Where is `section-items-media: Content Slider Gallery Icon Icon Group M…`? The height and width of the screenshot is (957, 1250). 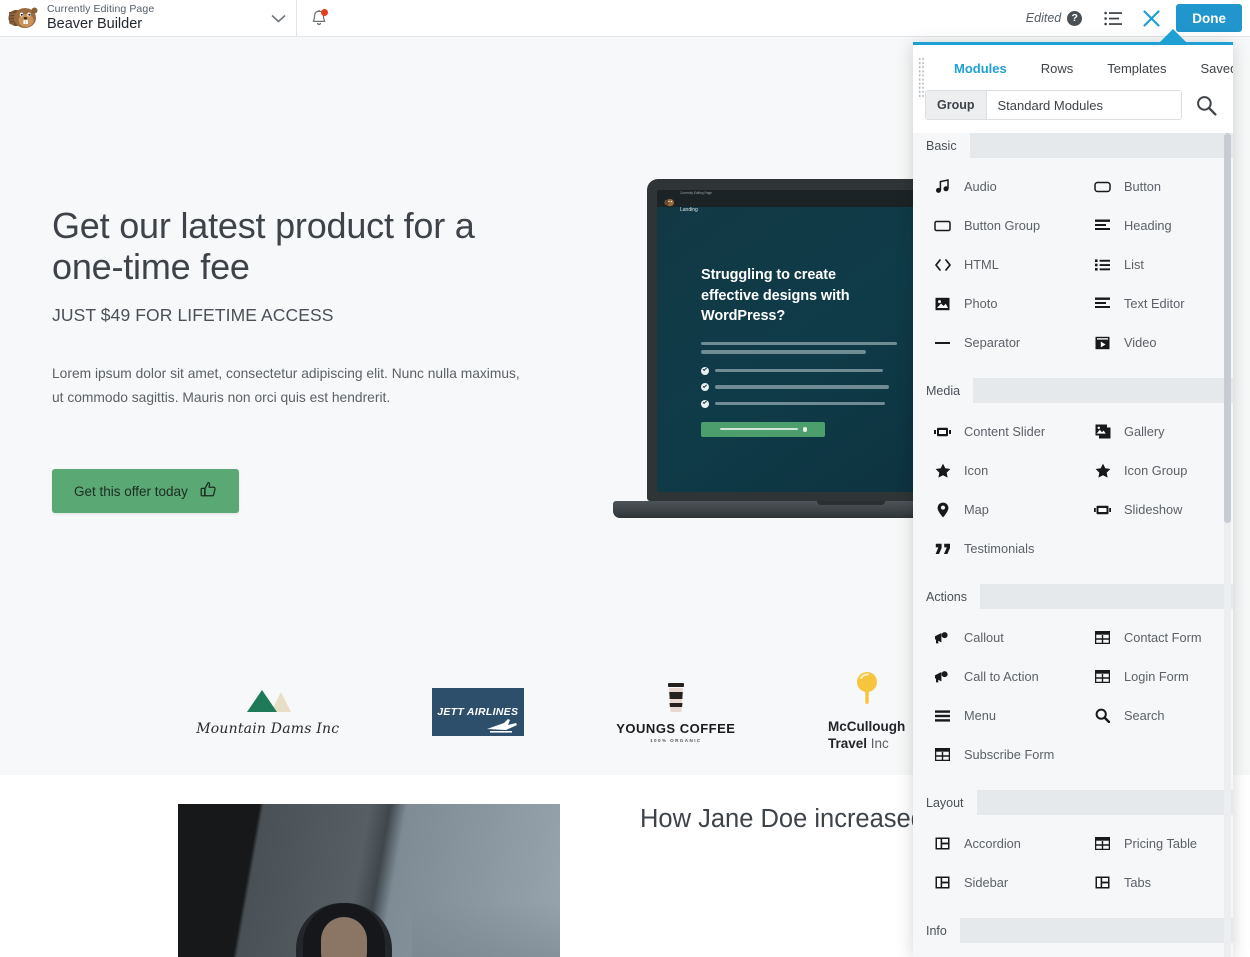
section-items-media: Content Slider Gallery Icon Icon Group M… is located at coordinates (1073, 493).